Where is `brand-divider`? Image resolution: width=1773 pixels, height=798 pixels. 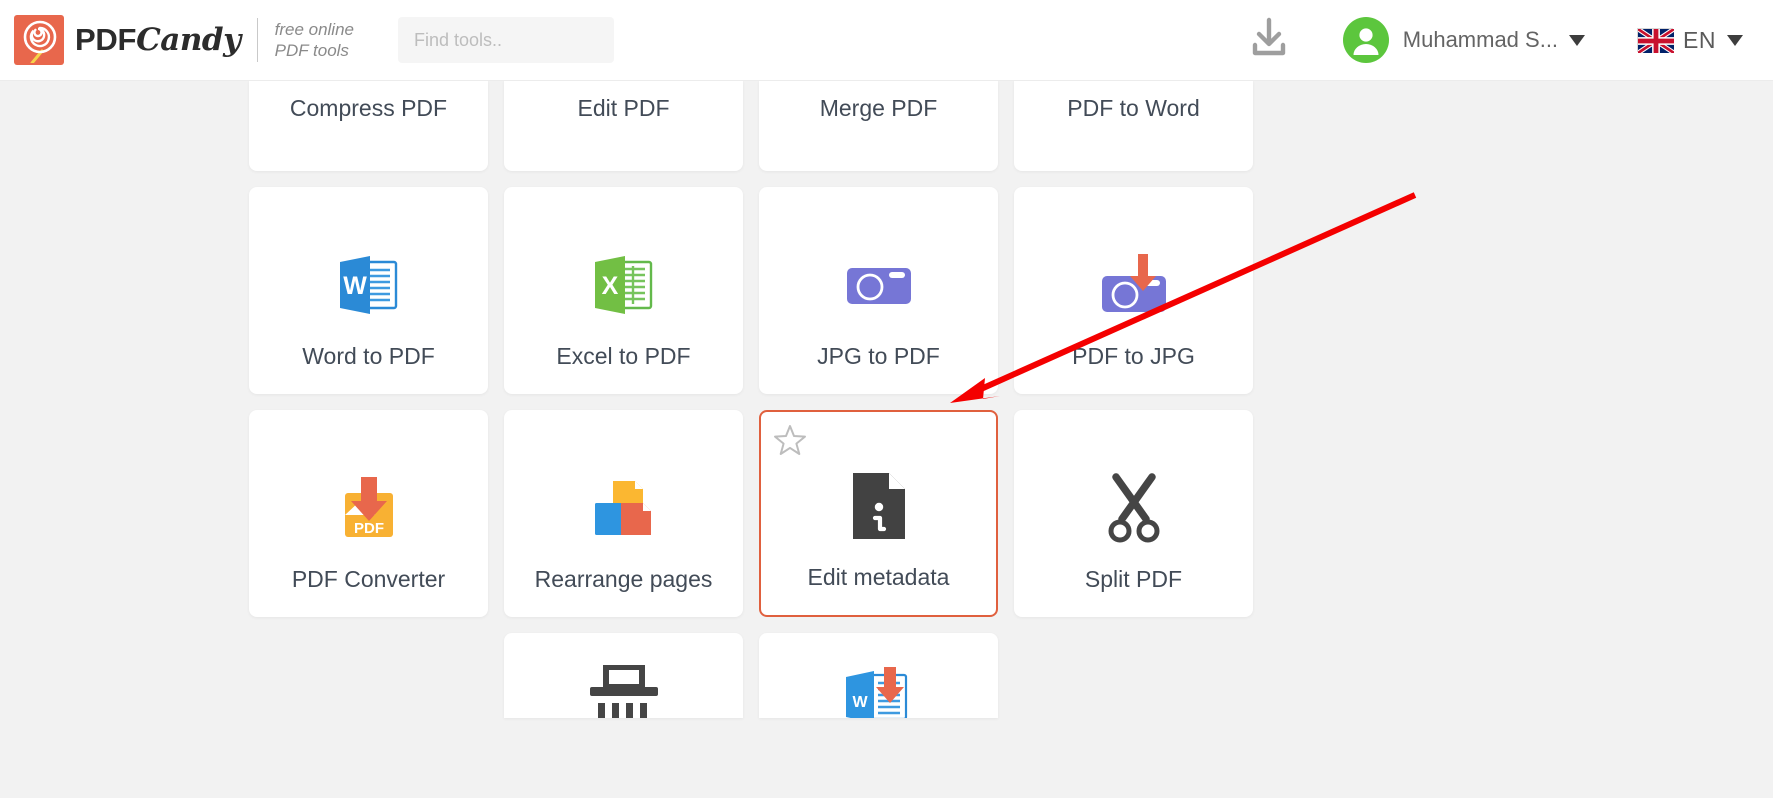
brand-divider is located at coordinates (257, 40).